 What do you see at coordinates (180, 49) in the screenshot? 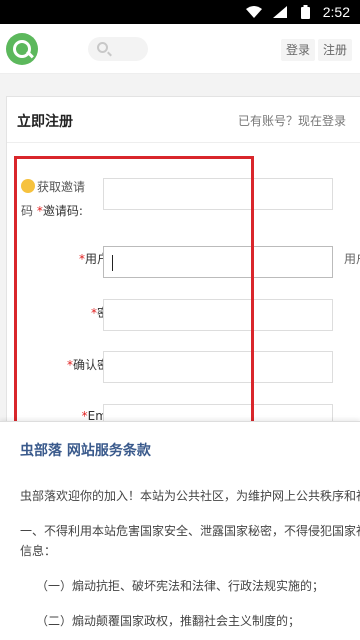
I see `app-header: 登录 注册` at bounding box center [180, 49].